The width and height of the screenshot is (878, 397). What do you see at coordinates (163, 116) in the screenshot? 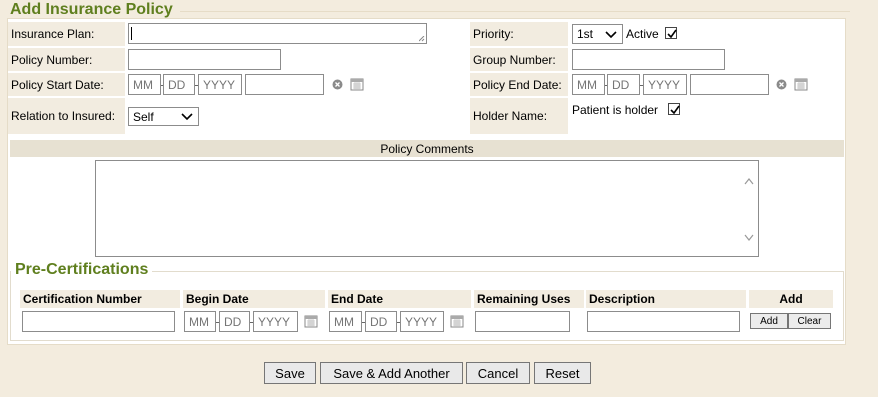
I see `relation-select: Self` at bounding box center [163, 116].